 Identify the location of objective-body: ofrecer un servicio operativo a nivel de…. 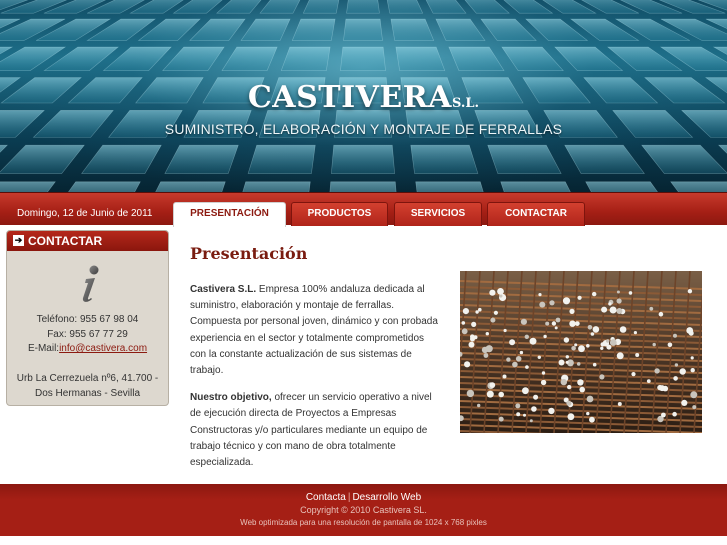
(311, 430).